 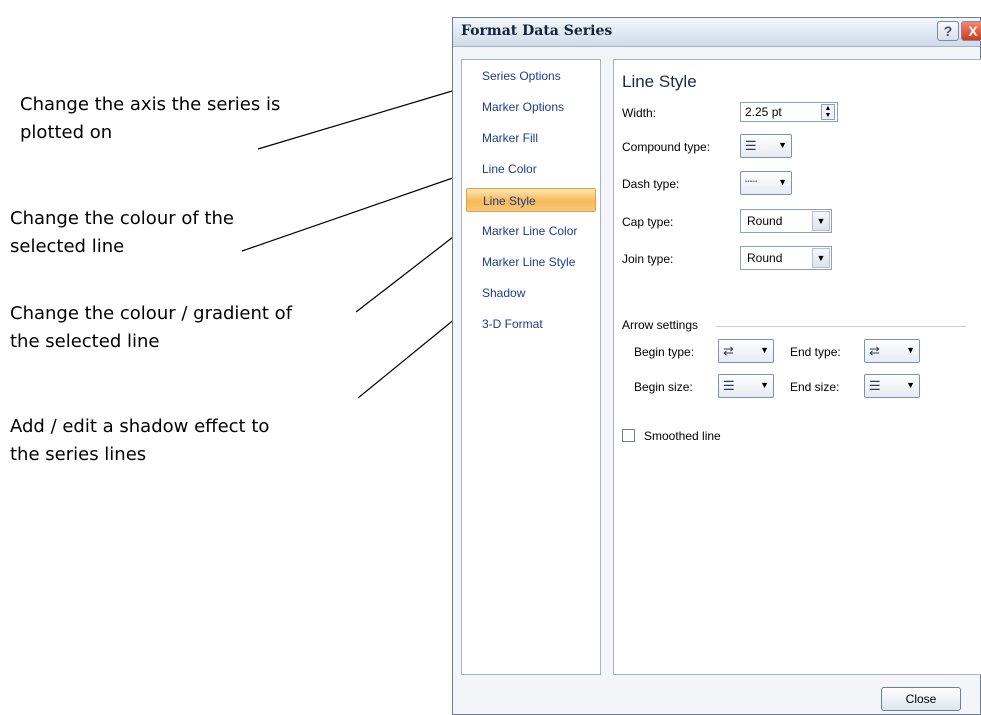 I want to click on end-size-label: End size:, so click(x=815, y=387).